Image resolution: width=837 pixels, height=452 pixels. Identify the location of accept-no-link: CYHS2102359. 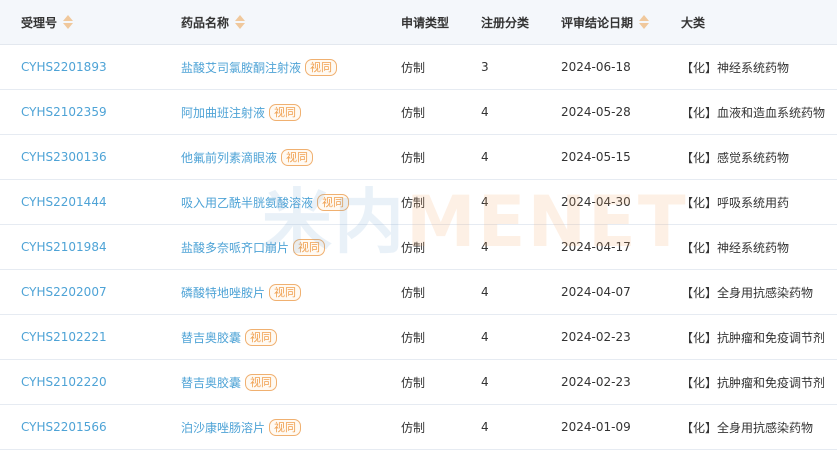
(64, 112).